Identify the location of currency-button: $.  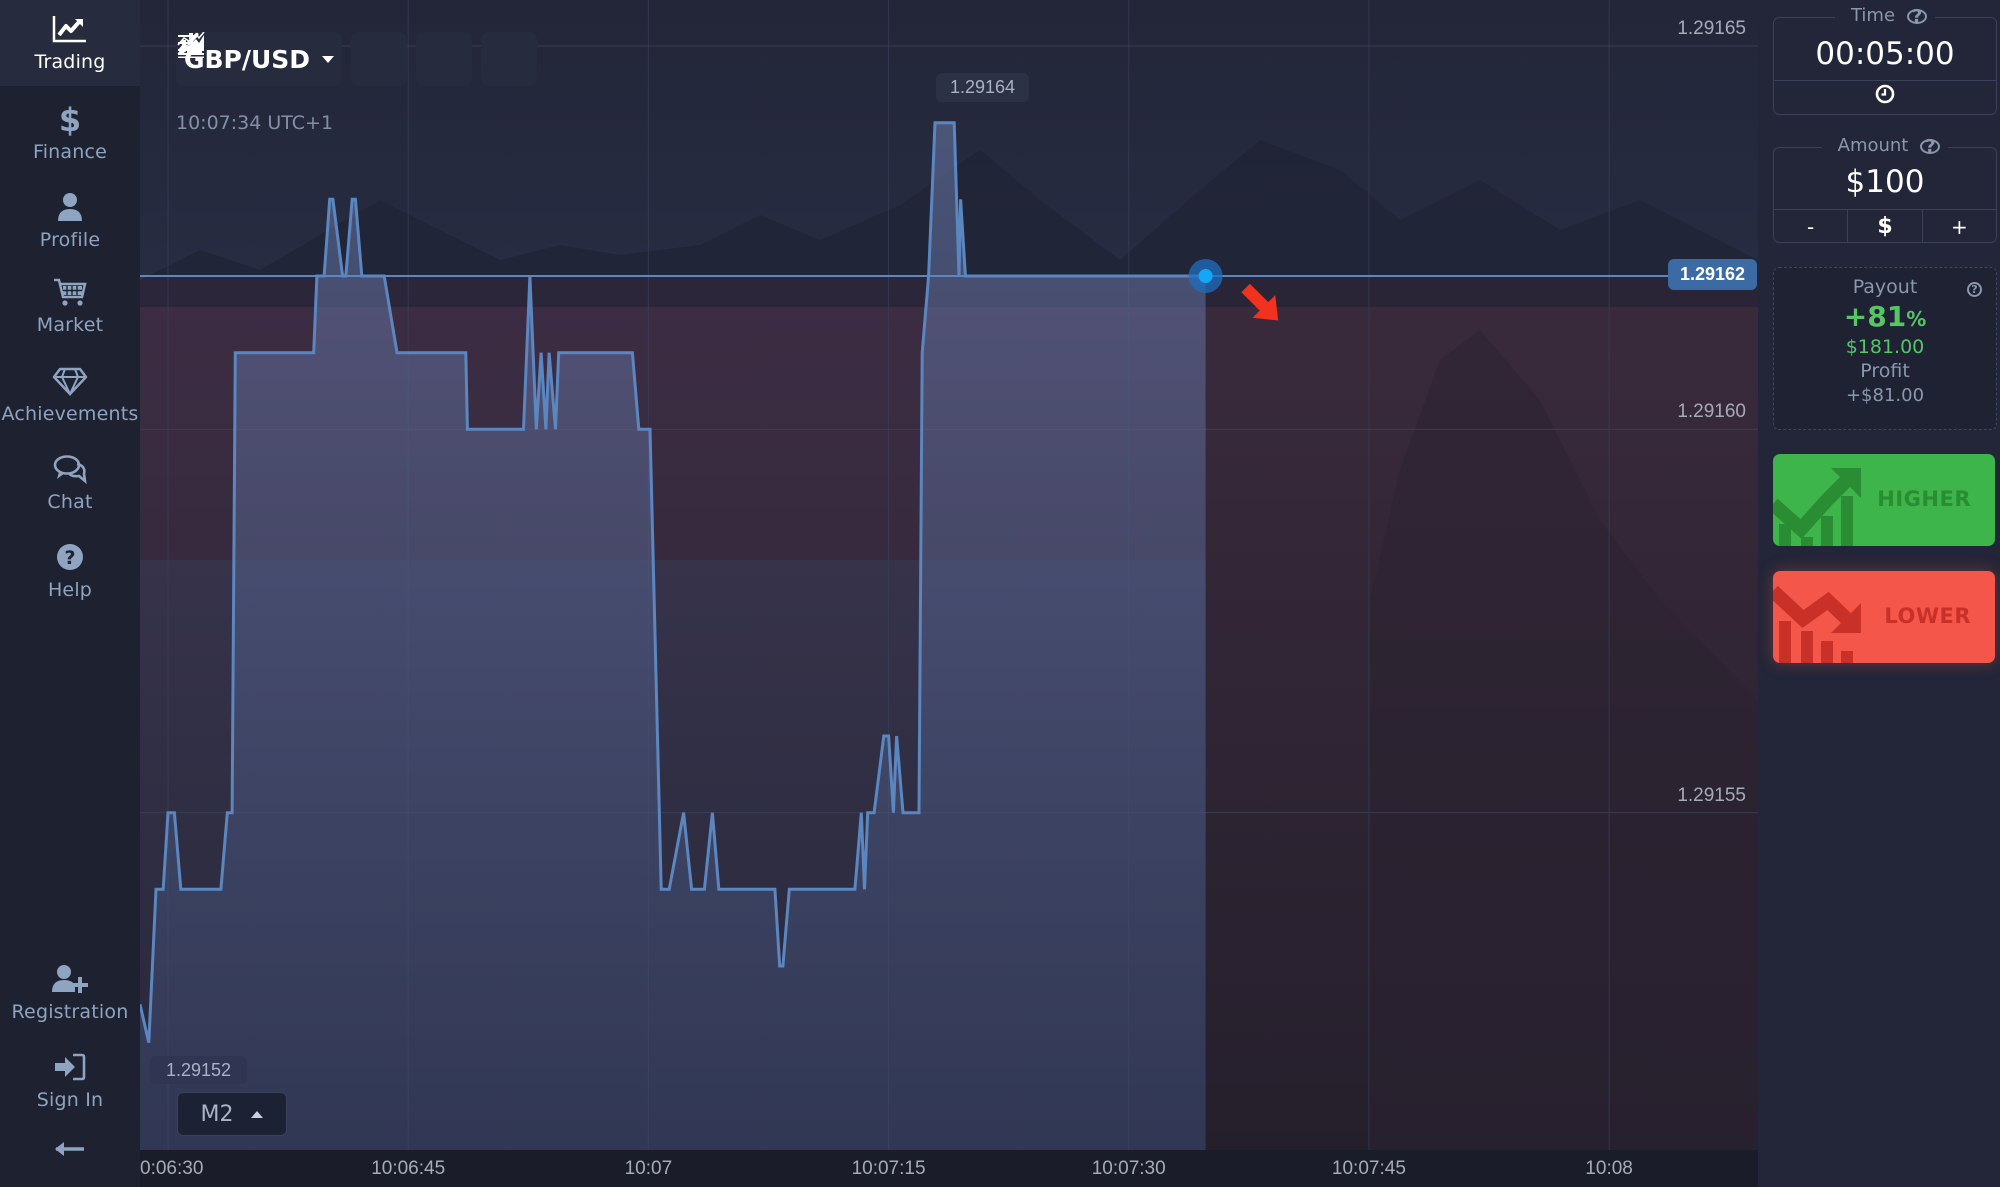
(1884, 226).